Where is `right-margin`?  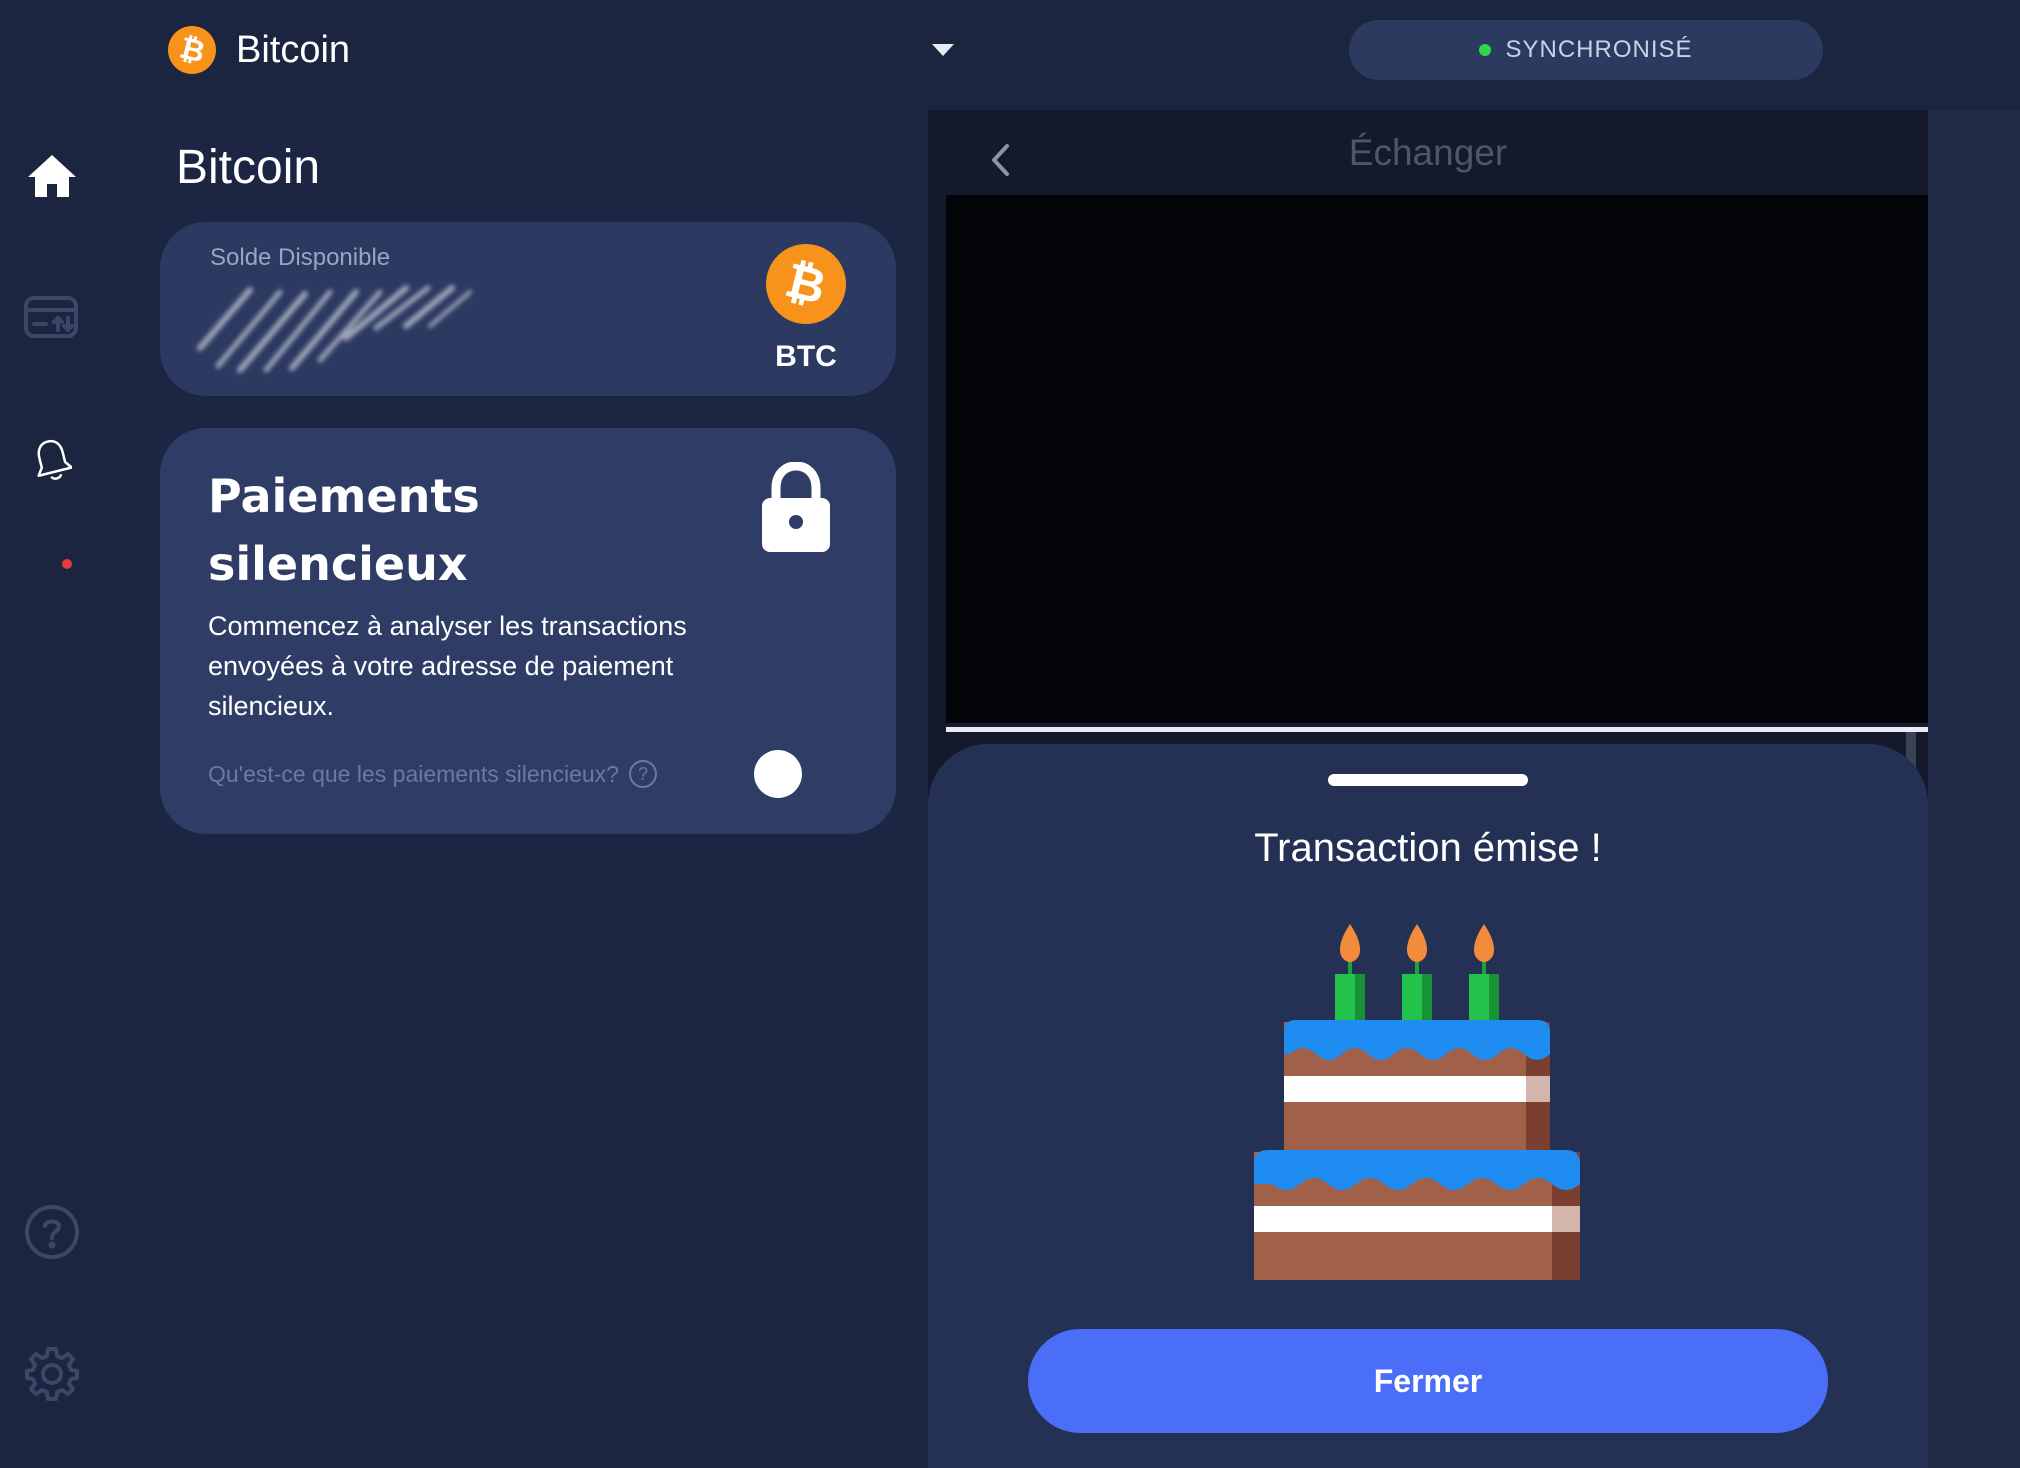 right-margin is located at coordinates (1974, 789).